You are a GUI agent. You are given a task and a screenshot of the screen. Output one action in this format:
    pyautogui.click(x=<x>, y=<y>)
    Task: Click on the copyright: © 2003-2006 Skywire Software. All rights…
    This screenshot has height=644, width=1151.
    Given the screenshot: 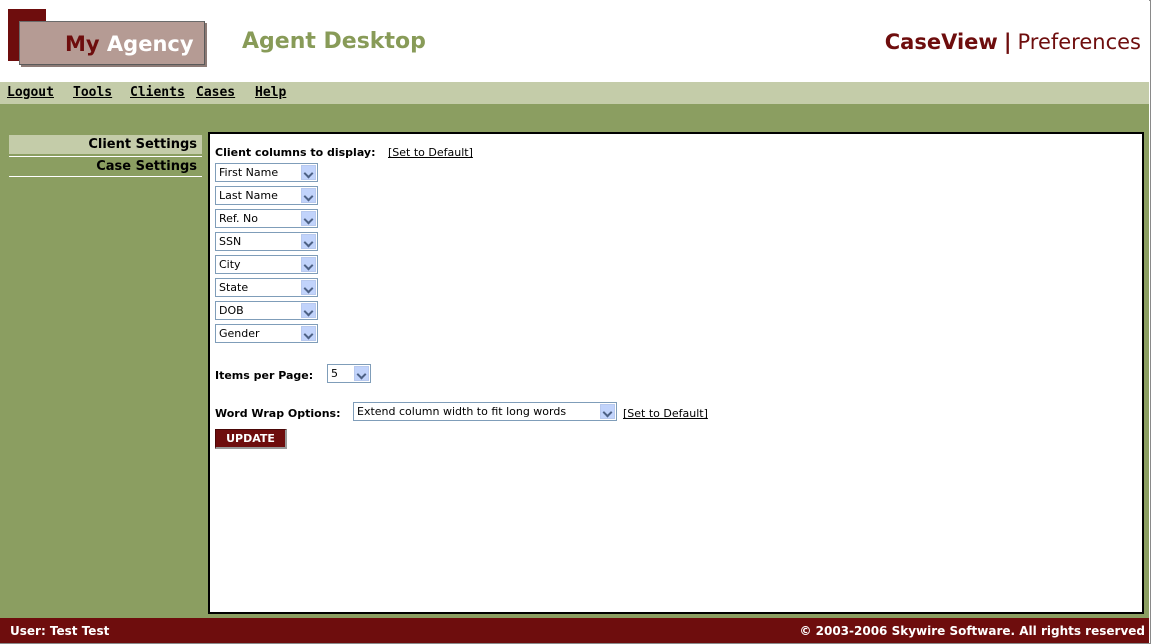 What is the action you would take?
    pyautogui.click(x=972, y=631)
    